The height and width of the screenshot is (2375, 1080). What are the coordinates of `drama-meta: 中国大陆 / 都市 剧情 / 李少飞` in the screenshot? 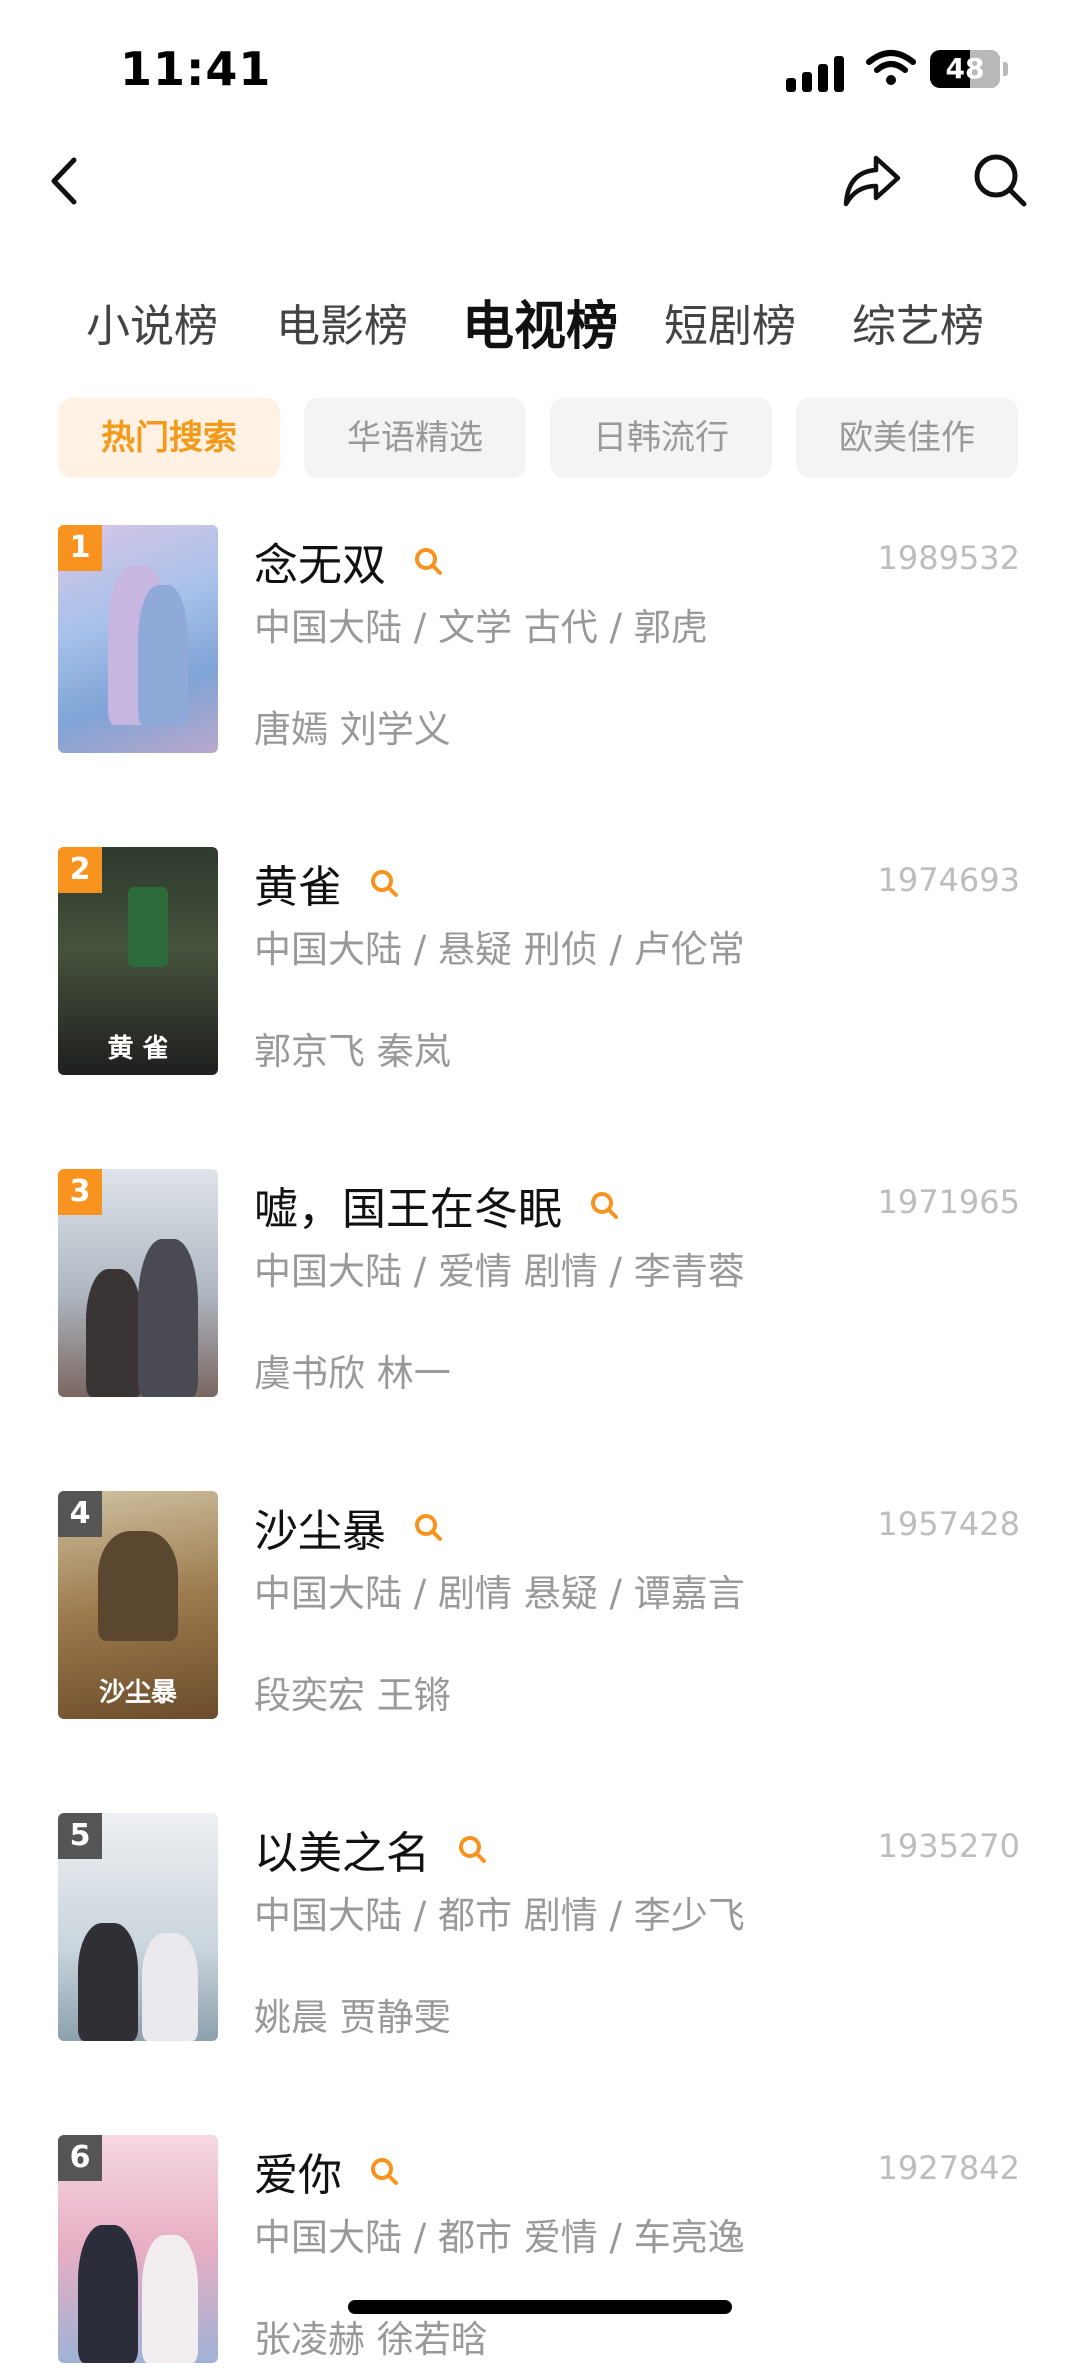 It's located at (499, 1915).